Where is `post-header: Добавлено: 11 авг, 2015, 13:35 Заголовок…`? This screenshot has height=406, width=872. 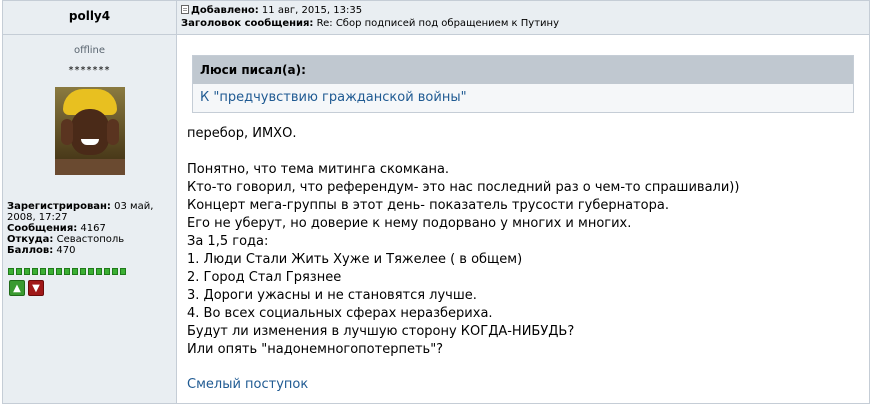
post-header: Добавлено: 11 авг, 2015, 13:35 Заголовок… is located at coordinates (523, 18).